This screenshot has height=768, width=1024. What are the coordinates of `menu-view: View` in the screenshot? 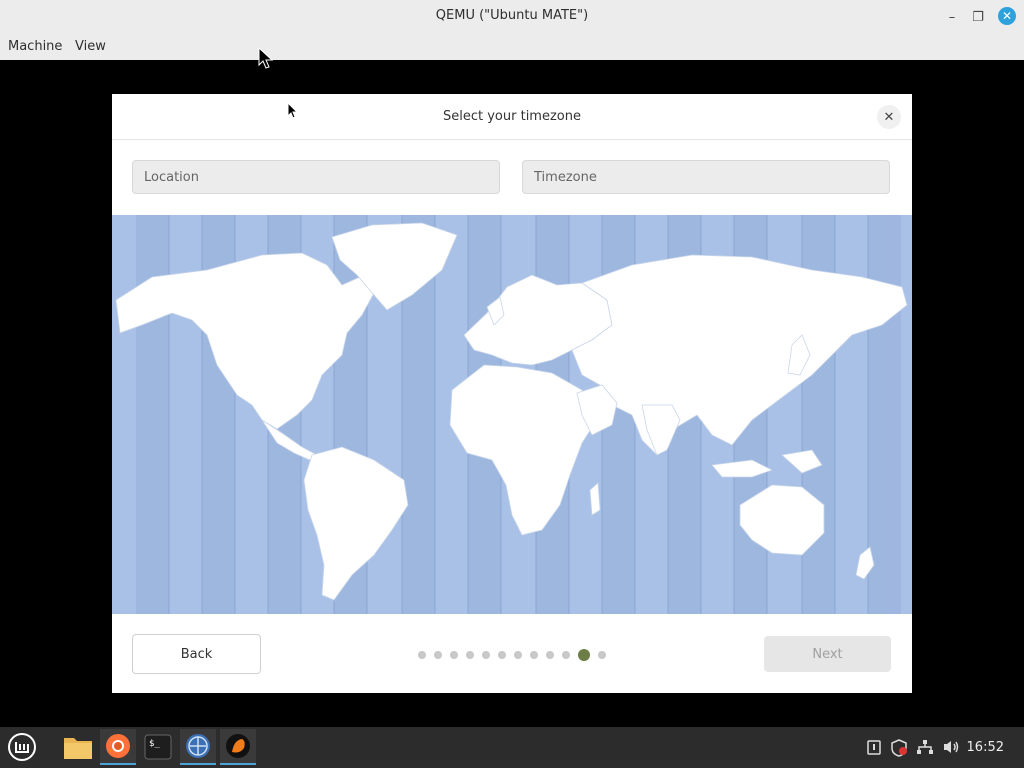 It's located at (90, 46).